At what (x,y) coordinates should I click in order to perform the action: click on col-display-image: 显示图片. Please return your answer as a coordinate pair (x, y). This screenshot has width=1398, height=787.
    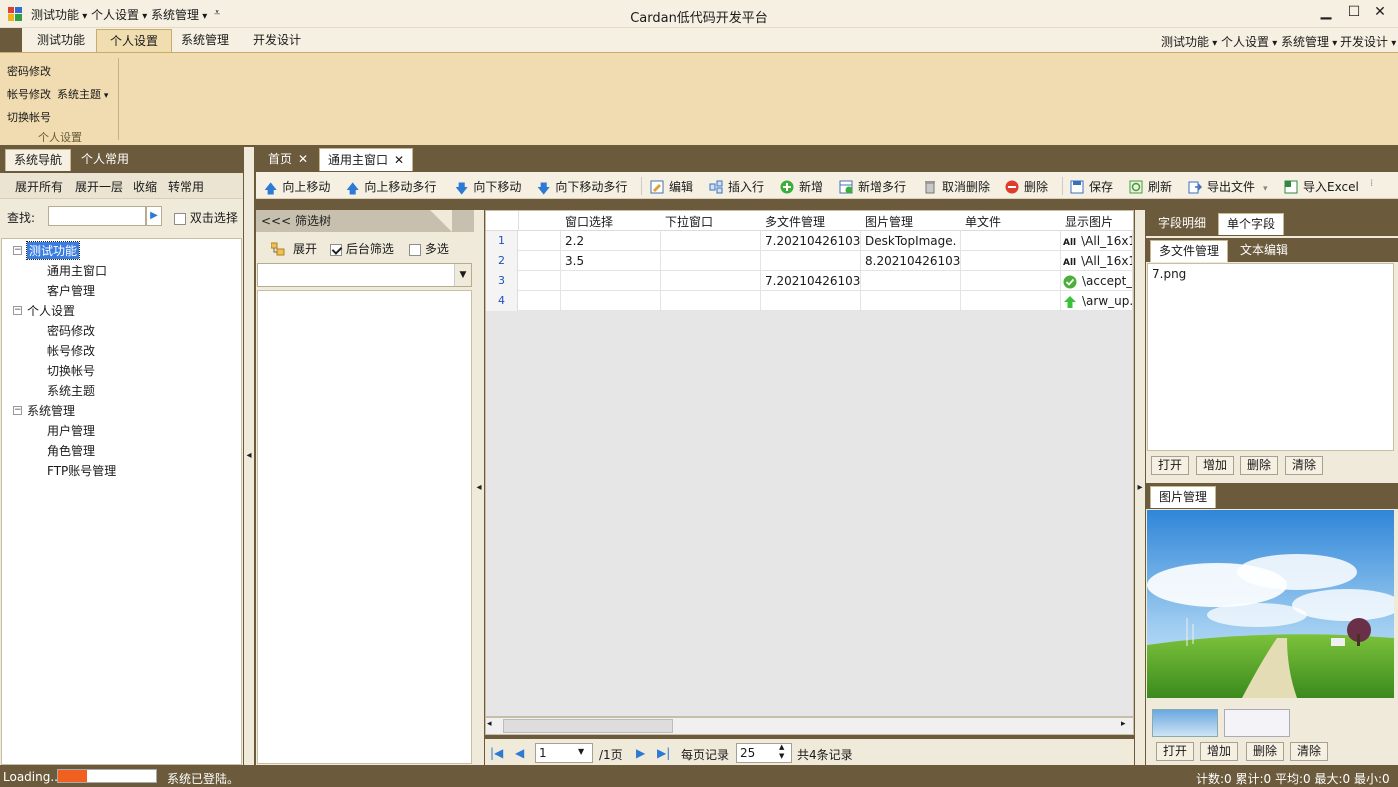
    Looking at the image, I should click on (1089, 221).